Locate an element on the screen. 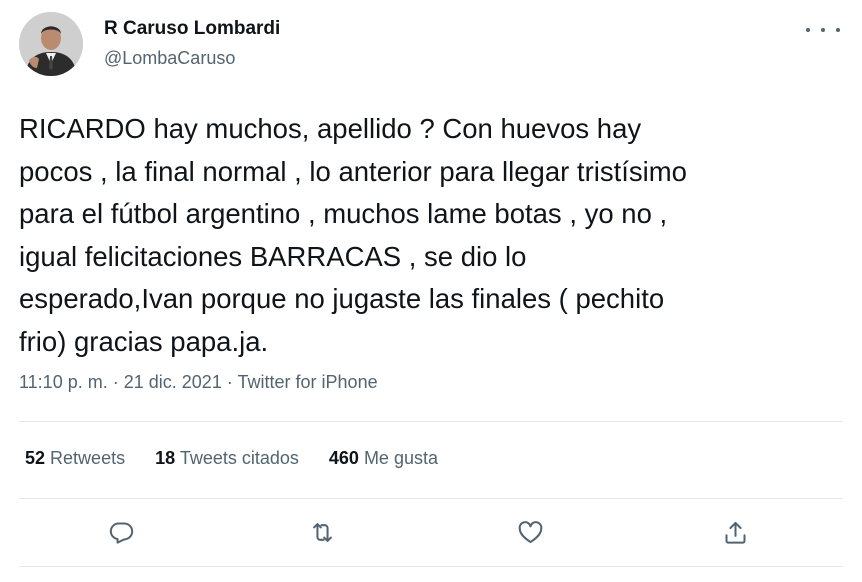  retweets-stat: 52 Retweets is located at coordinates (75, 458).